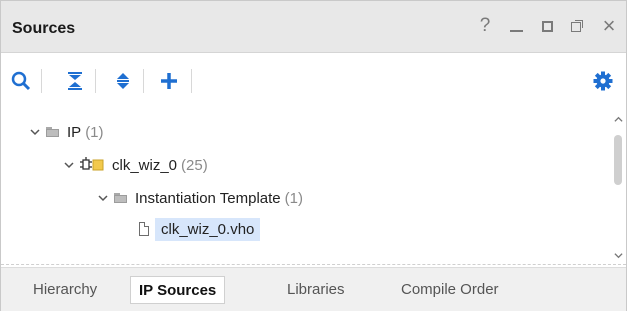 This screenshot has width=627, height=311. I want to click on divider, so click(313, 264).